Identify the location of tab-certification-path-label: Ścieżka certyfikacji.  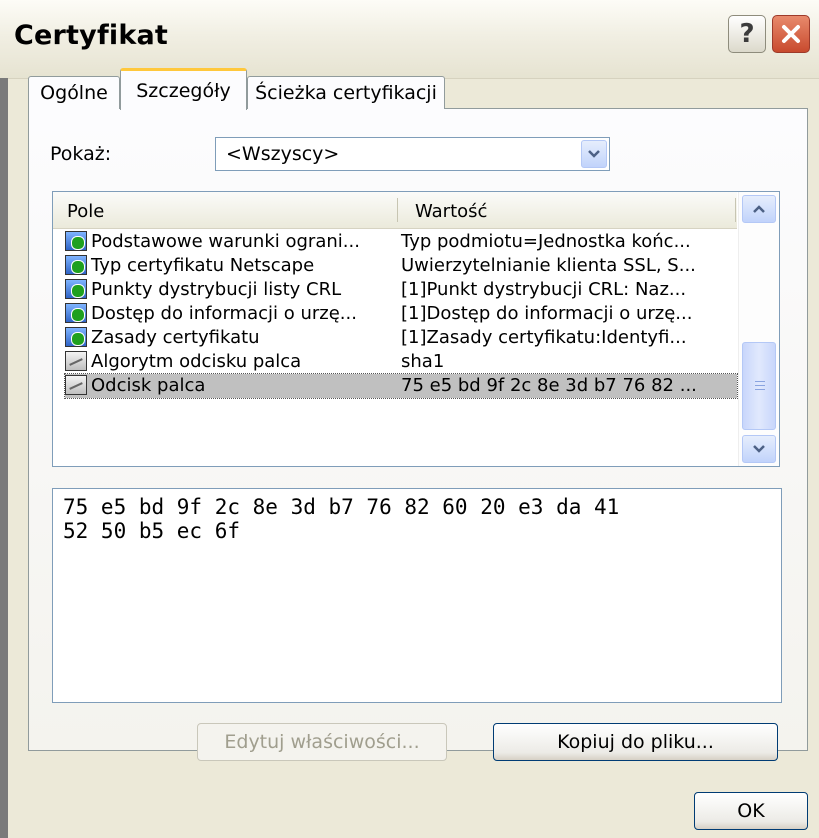
(346, 93).